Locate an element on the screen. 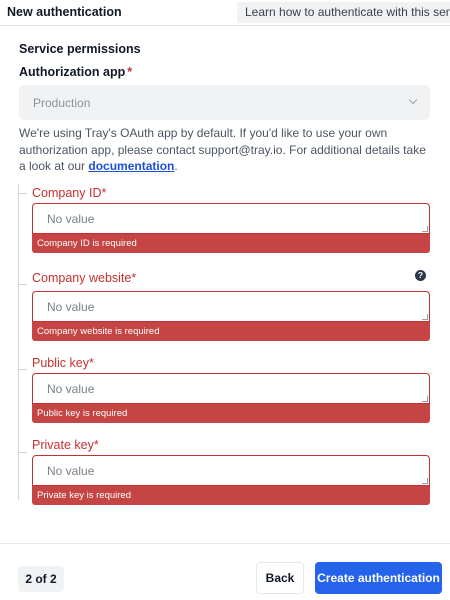 The height and width of the screenshot is (600, 450). required-marker: * is located at coordinates (130, 72).